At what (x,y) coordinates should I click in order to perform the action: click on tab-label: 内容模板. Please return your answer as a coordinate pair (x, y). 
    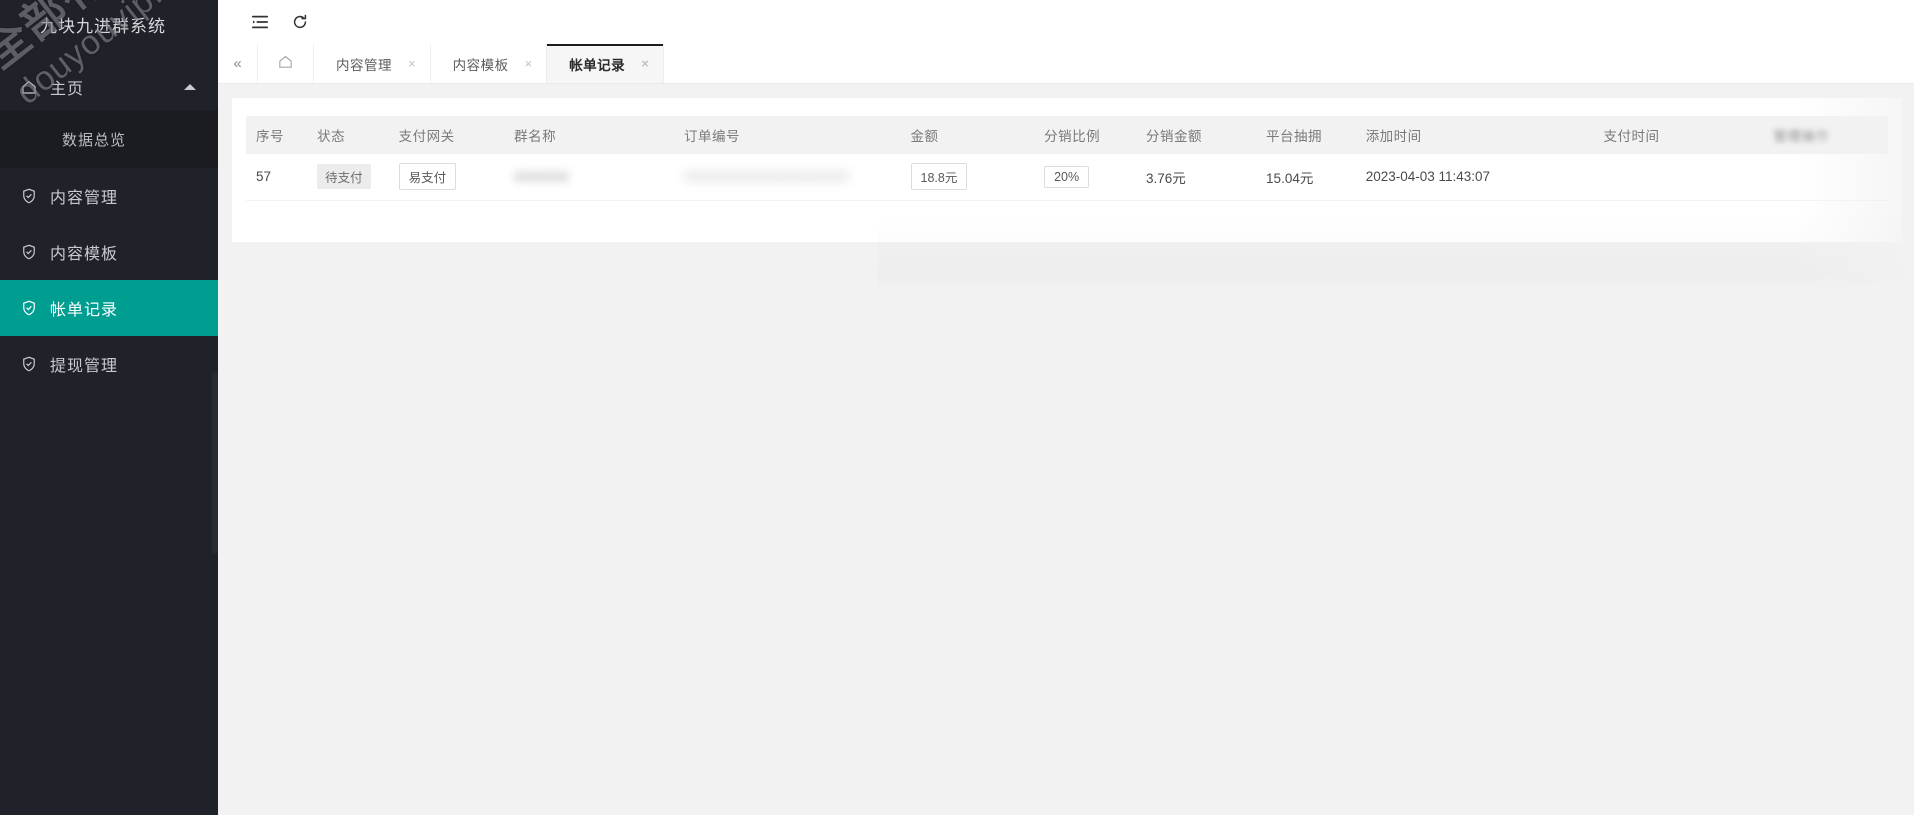
    Looking at the image, I should click on (480, 65).